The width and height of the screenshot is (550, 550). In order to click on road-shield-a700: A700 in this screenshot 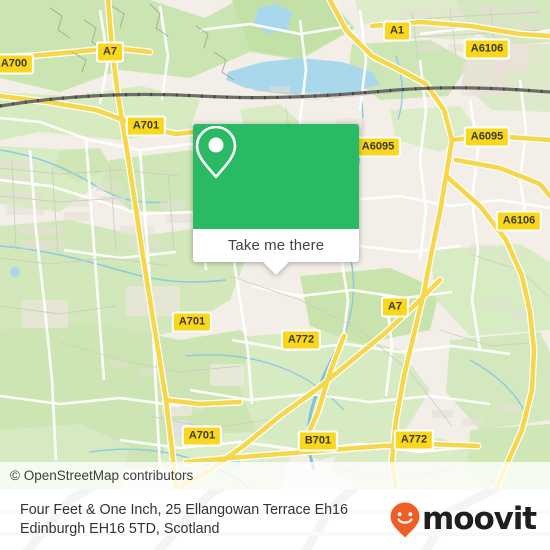, I will do `click(17, 64)`.